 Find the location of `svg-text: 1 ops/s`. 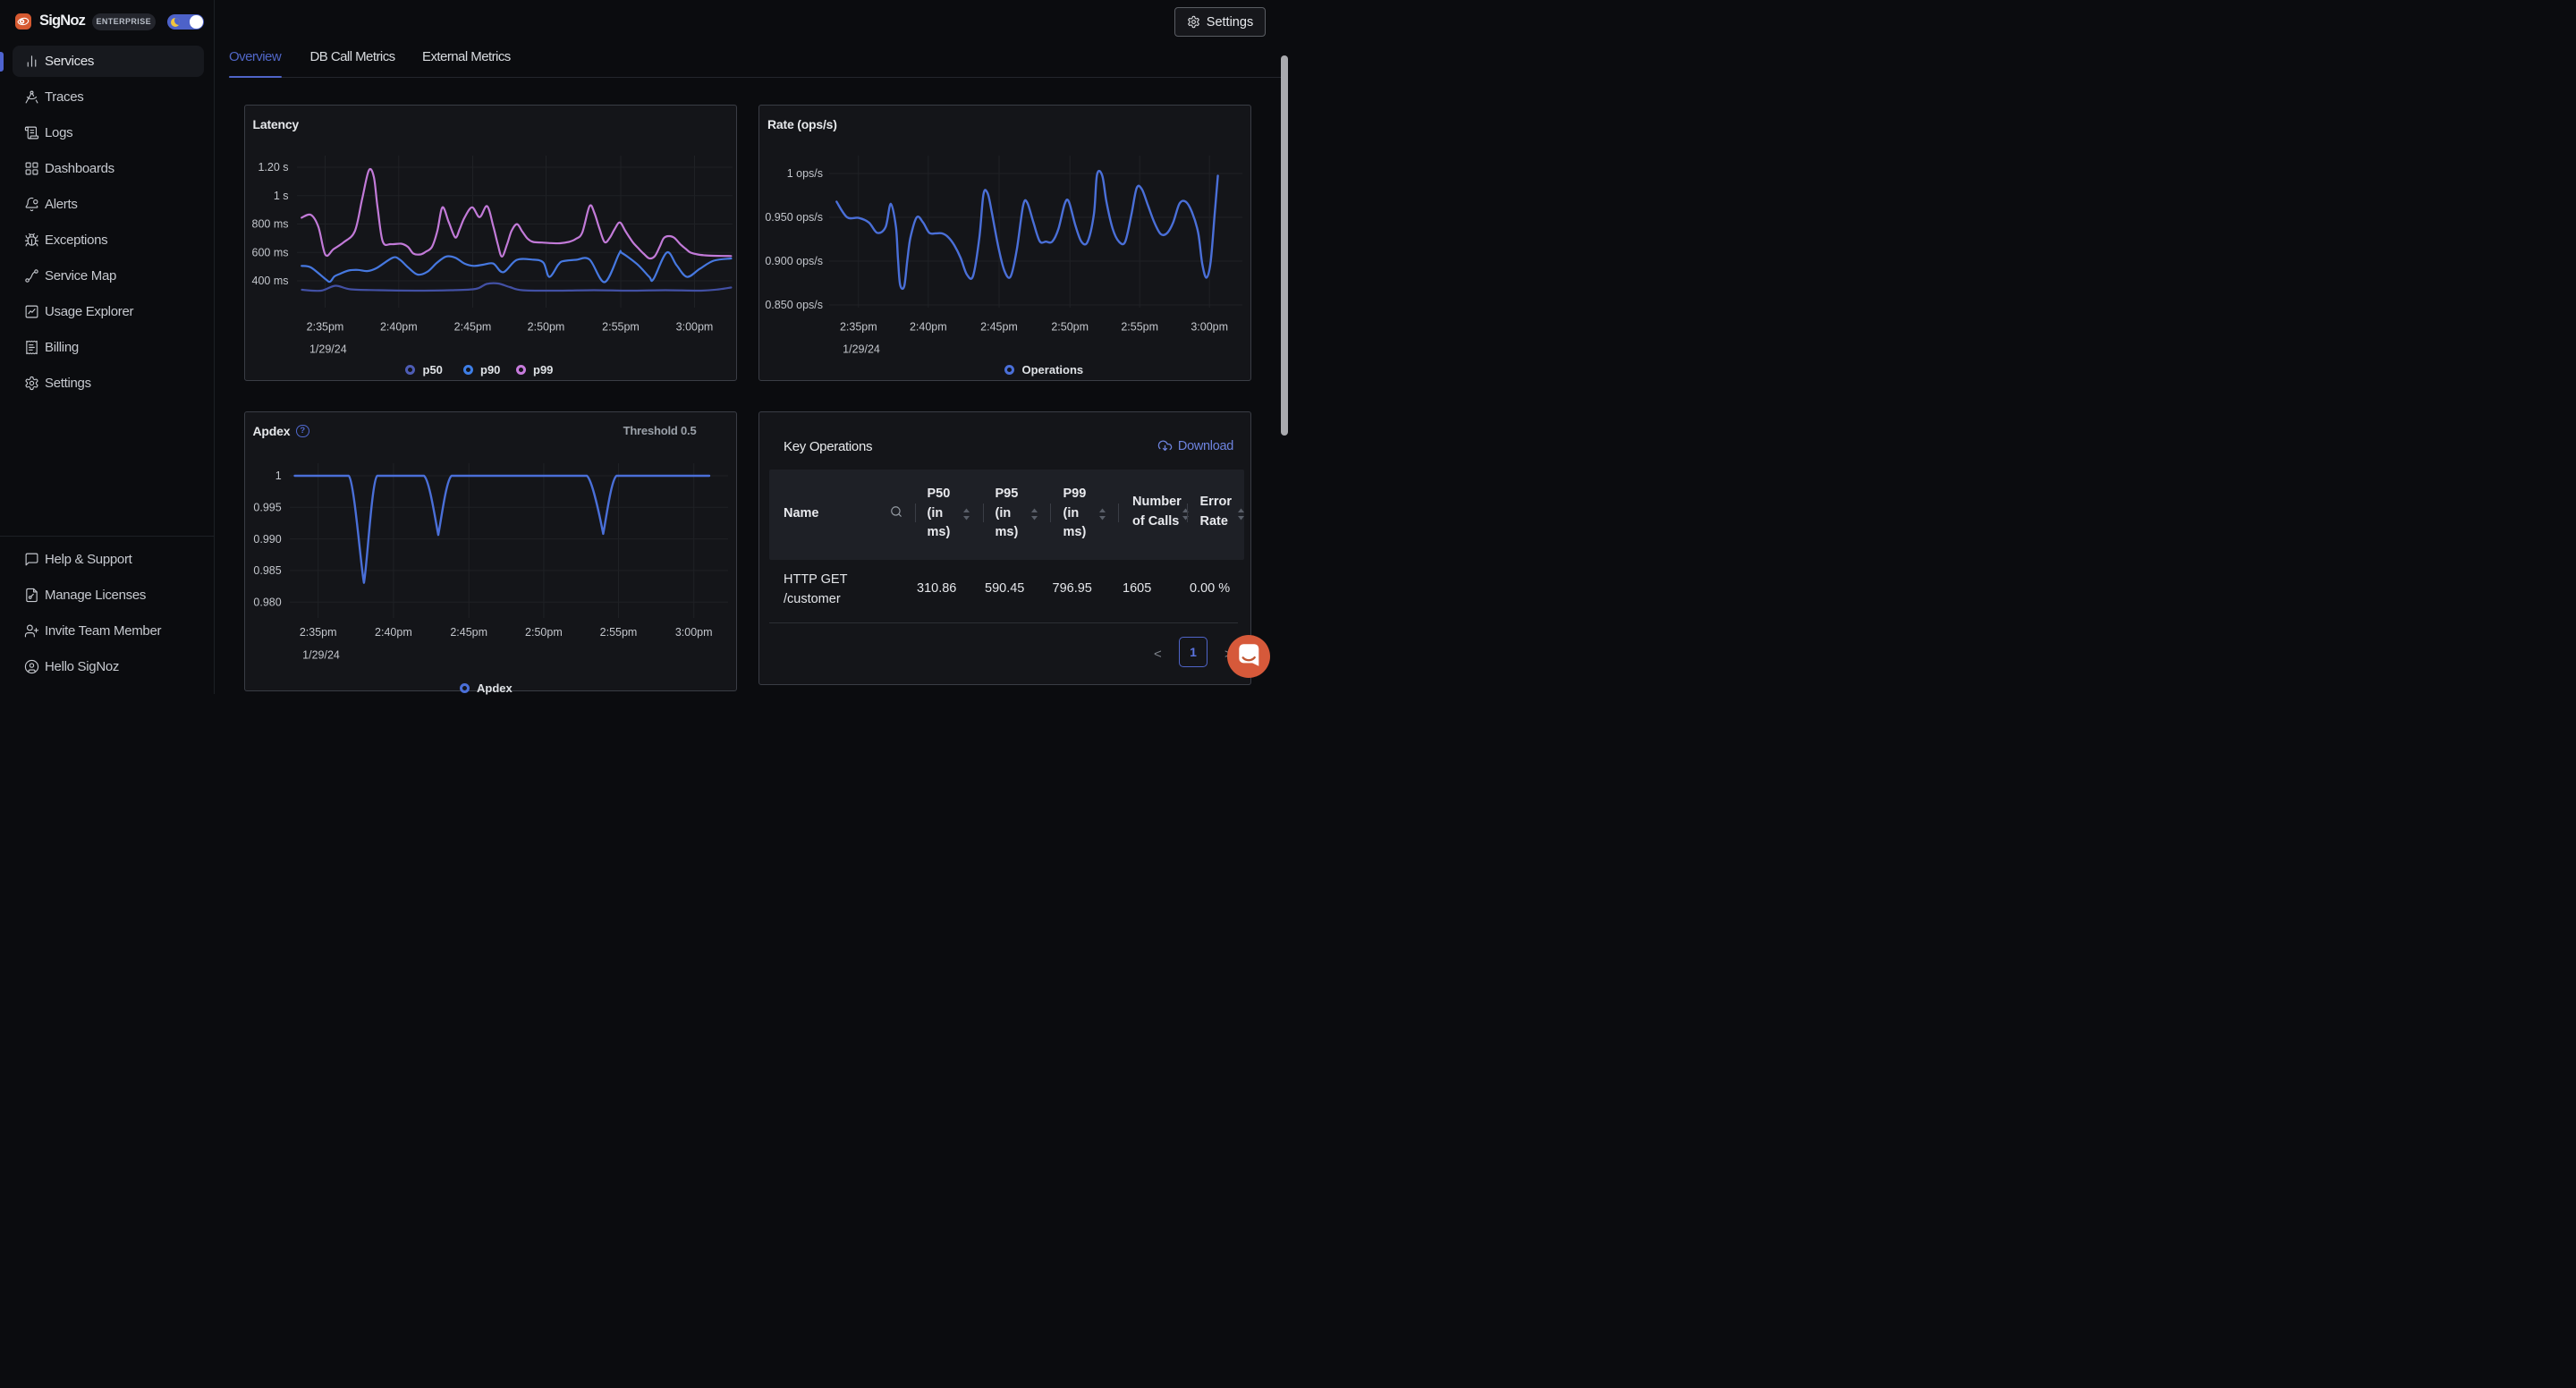

svg-text: 1 ops/s is located at coordinates (805, 173).